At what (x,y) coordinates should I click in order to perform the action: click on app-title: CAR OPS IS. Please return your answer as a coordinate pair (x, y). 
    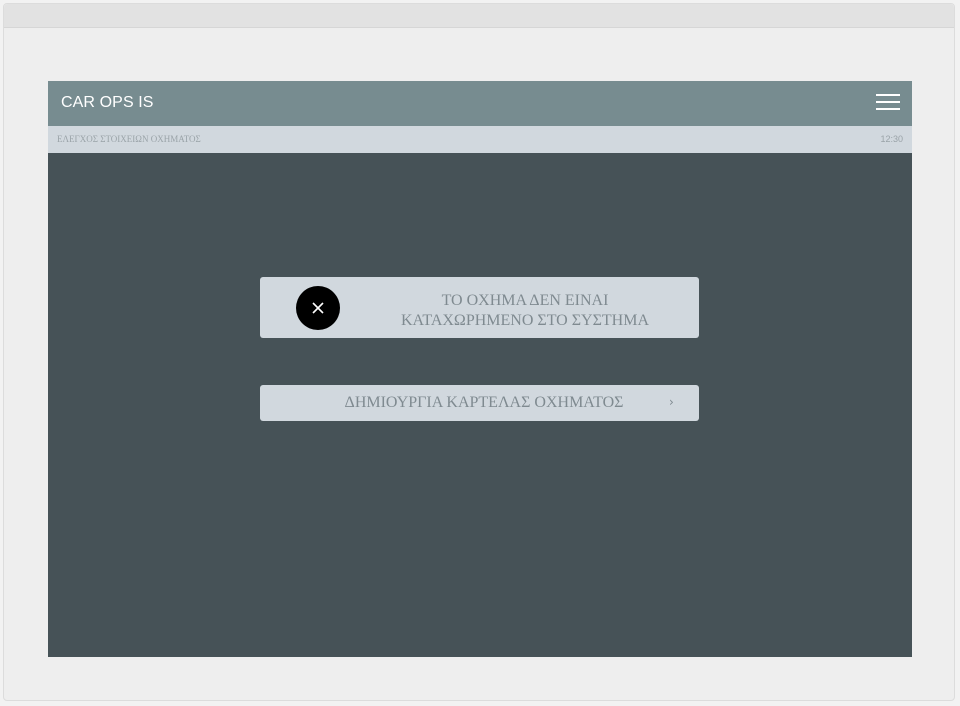
    Looking at the image, I should click on (107, 102).